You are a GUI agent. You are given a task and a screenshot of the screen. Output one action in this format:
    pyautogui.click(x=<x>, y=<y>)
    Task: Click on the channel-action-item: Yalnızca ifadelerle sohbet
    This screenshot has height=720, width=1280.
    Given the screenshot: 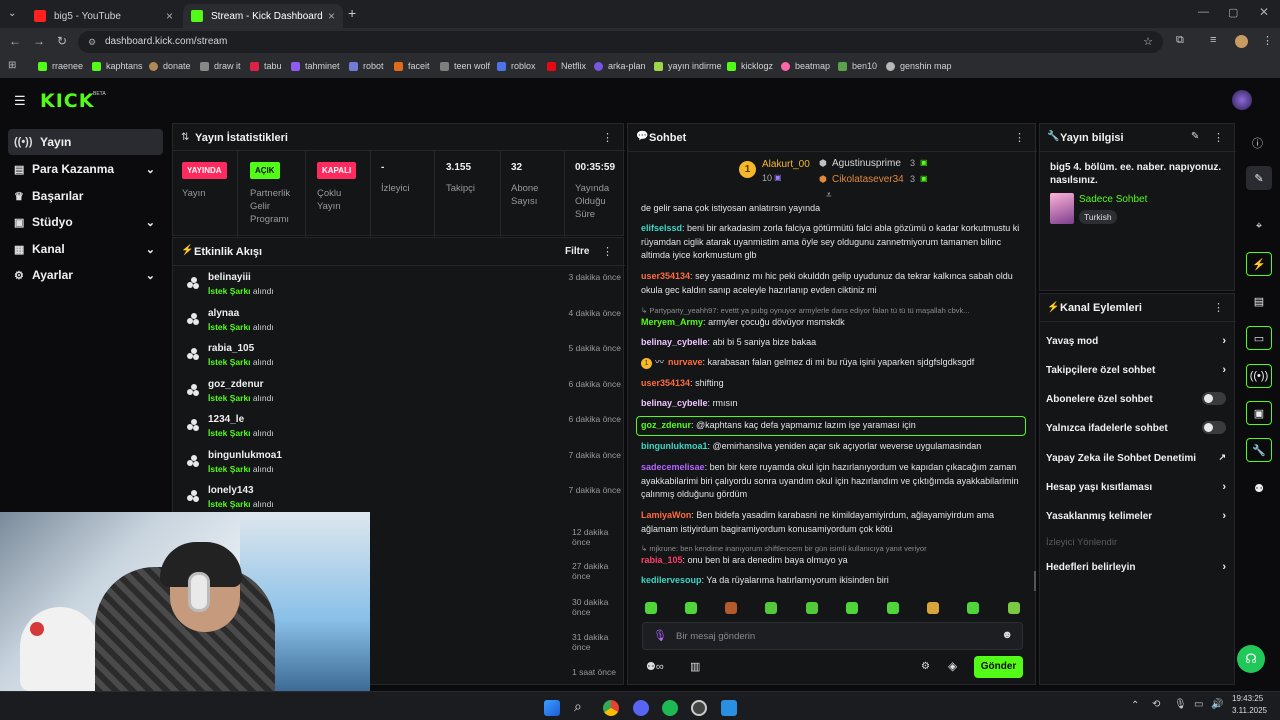 What is the action you would take?
    pyautogui.click(x=1136, y=427)
    